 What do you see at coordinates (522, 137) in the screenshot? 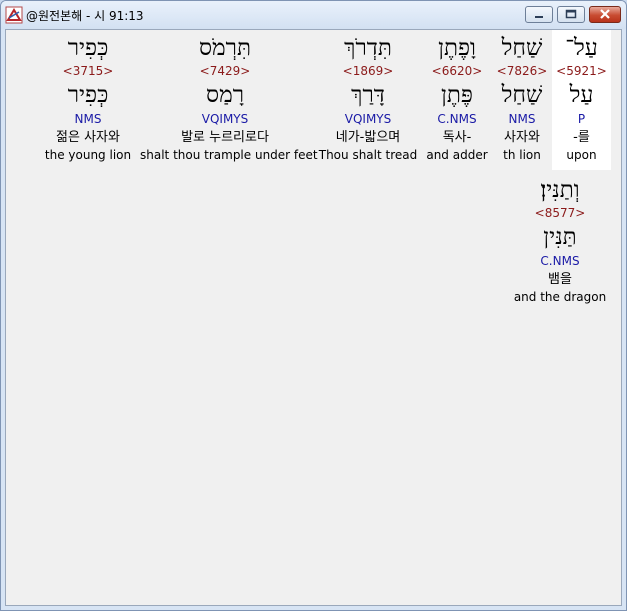
I see `korean-gloss: 사자와` at bounding box center [522, 137].